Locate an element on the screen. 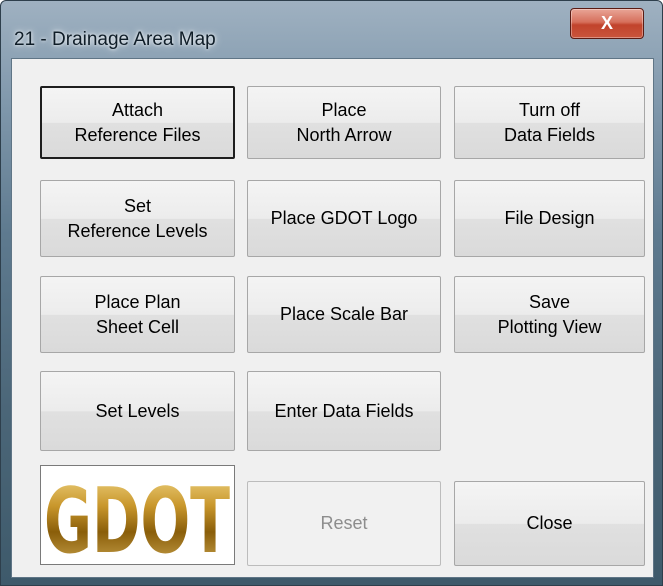 Image resolution: width=663 pixels, height=586 pixels. title-bar: 21 - Drainage Area Map X is located at coordinates (331, 25).